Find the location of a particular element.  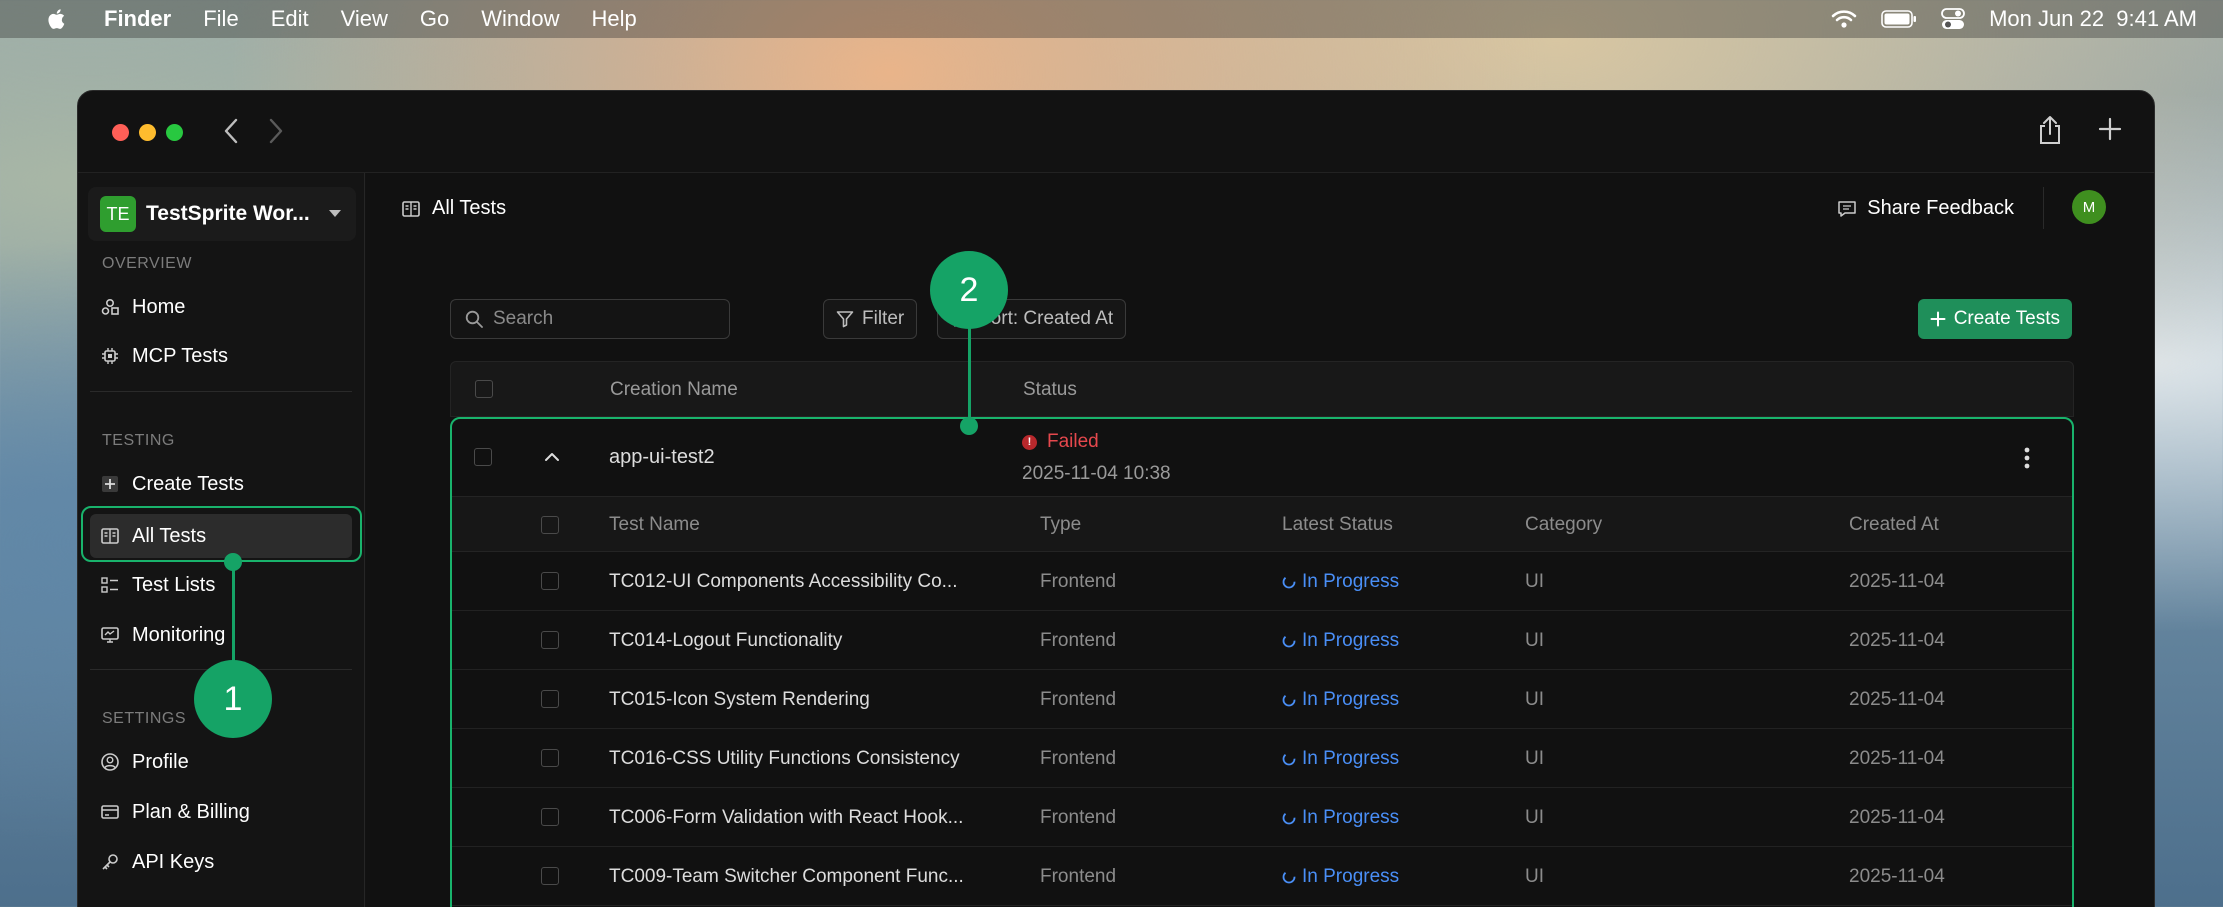

select-all-checkbox is located at coordinates (484, 389).